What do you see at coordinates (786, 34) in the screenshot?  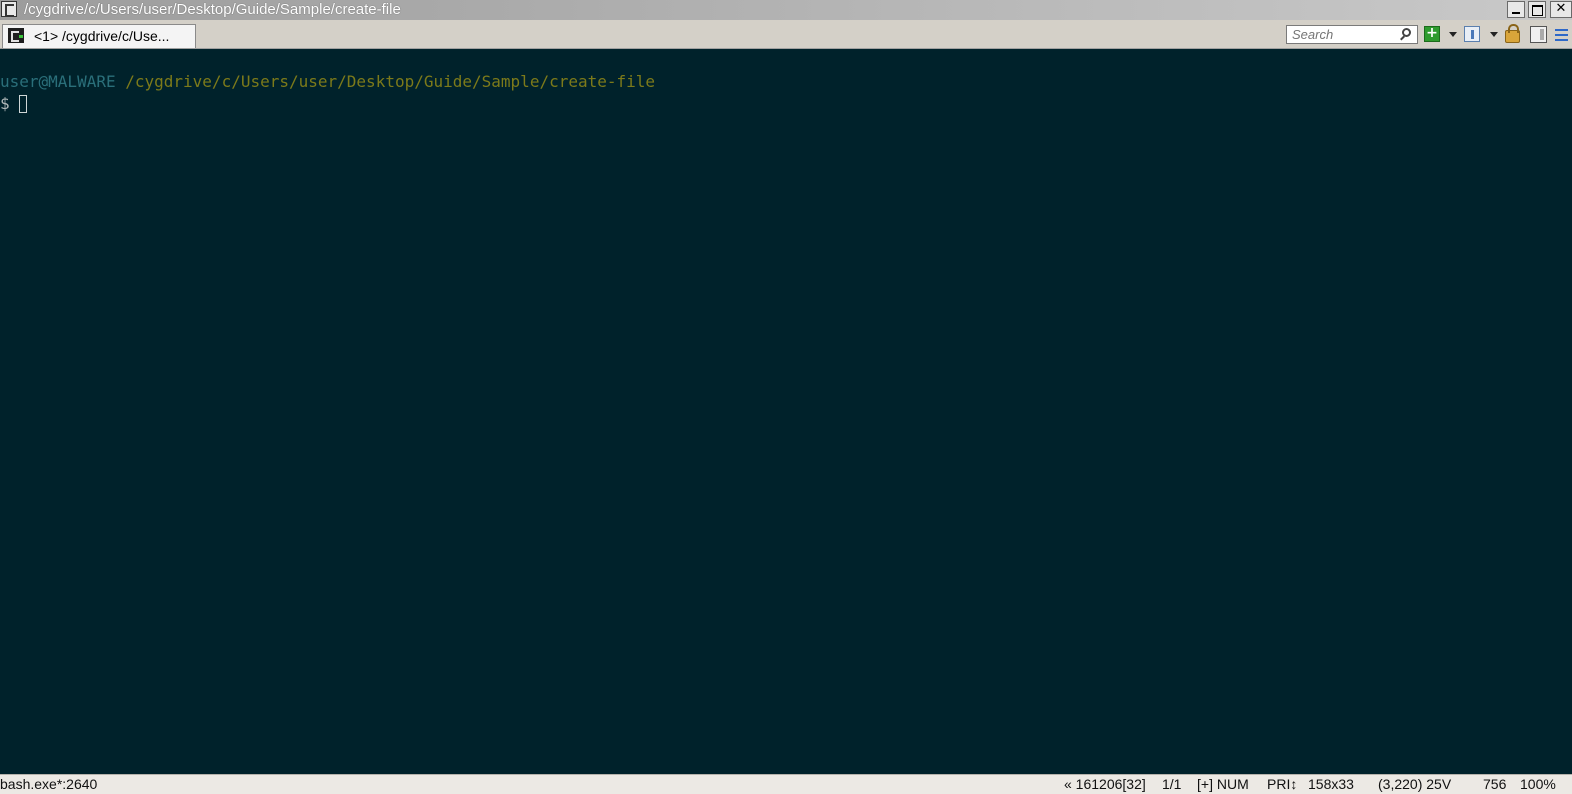 I see `tab-bar: <1> /cygdrive/c/Use... +` at bounding box center [786, 34].